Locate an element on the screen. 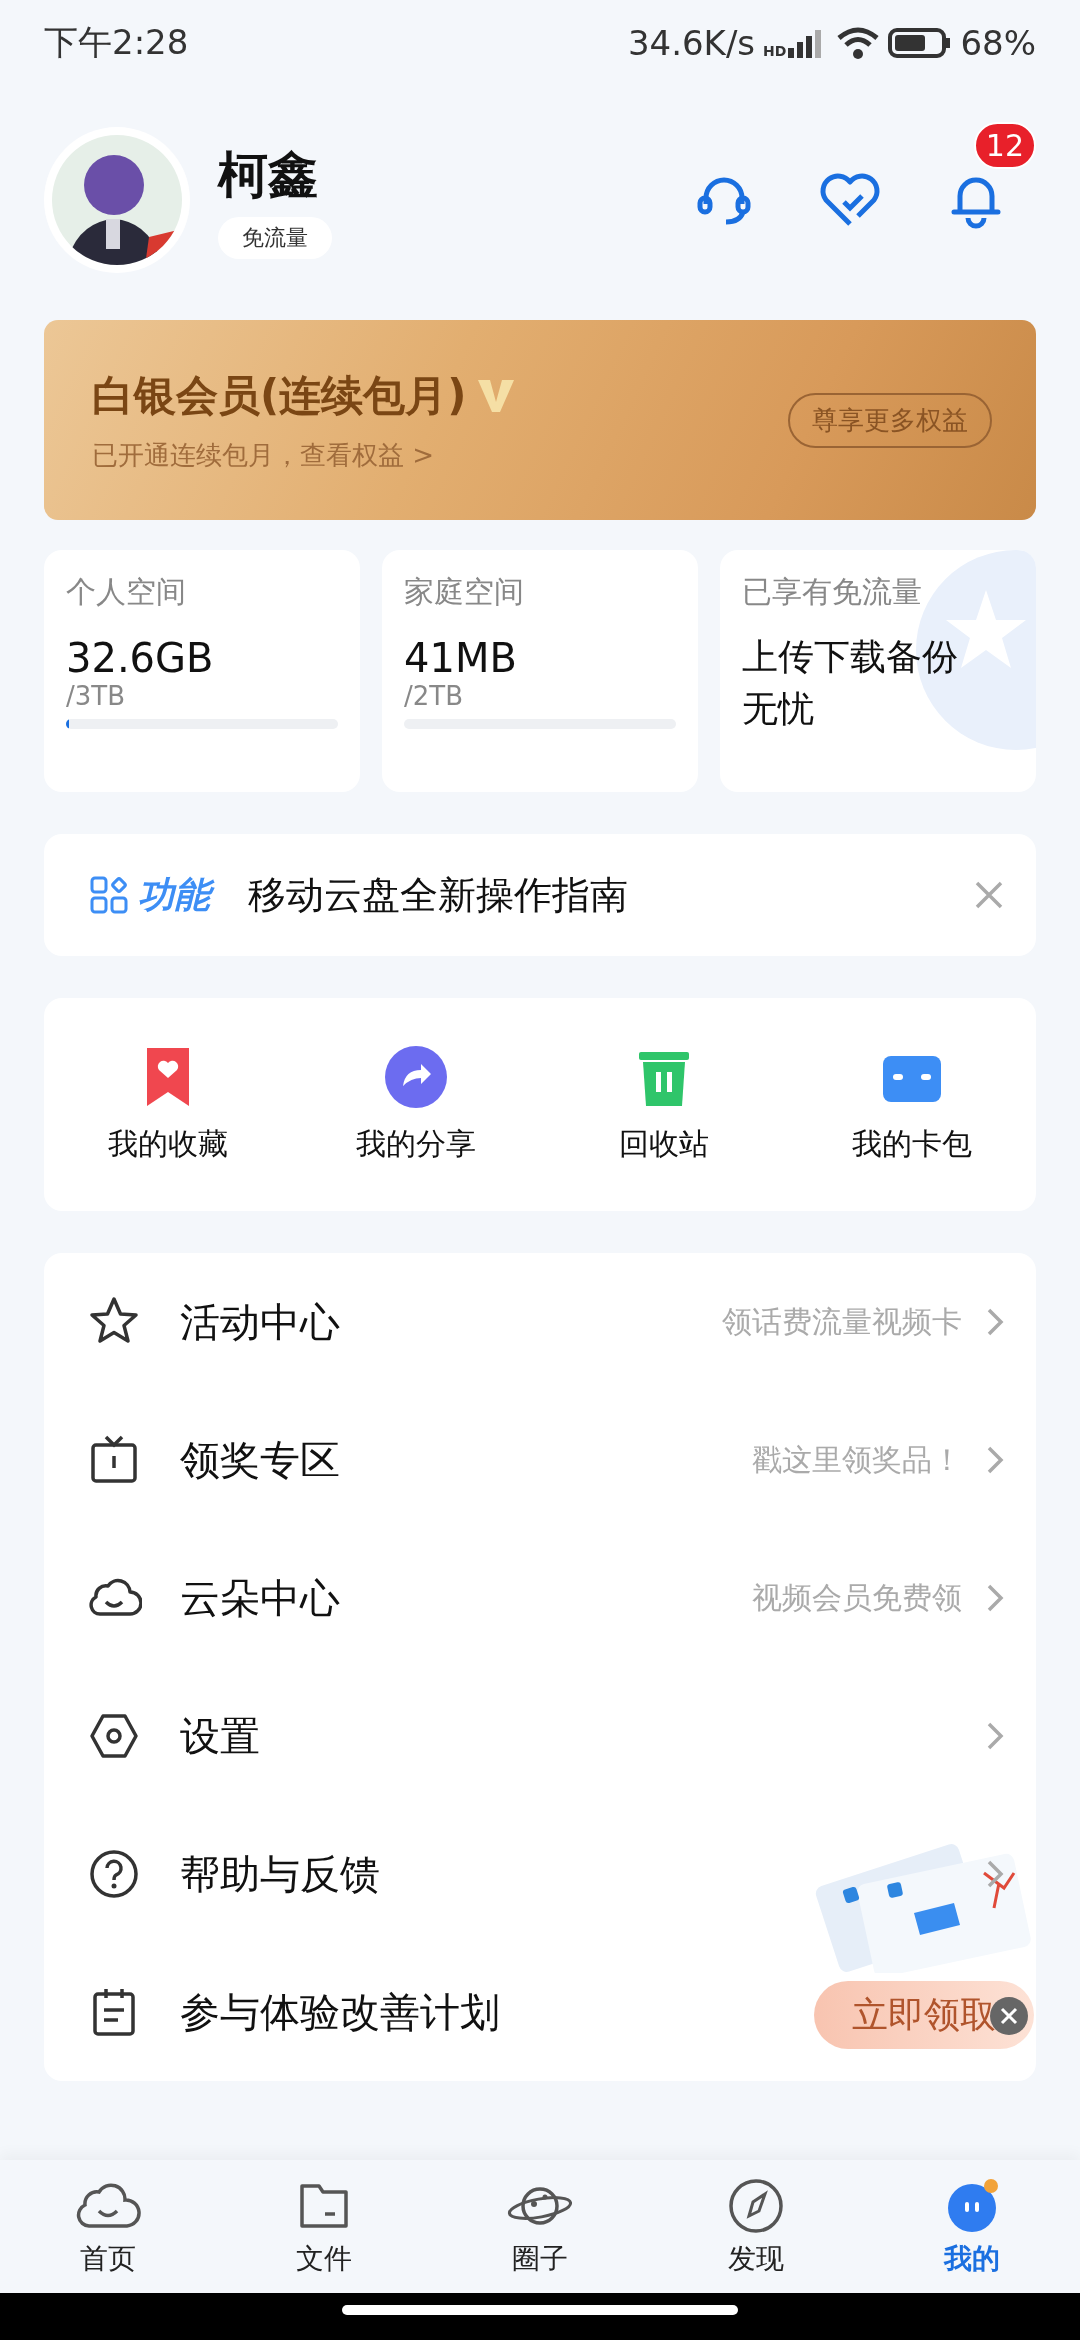  menu-hint: 戳这里领奖品！ is located at coordinates (857, 1459).